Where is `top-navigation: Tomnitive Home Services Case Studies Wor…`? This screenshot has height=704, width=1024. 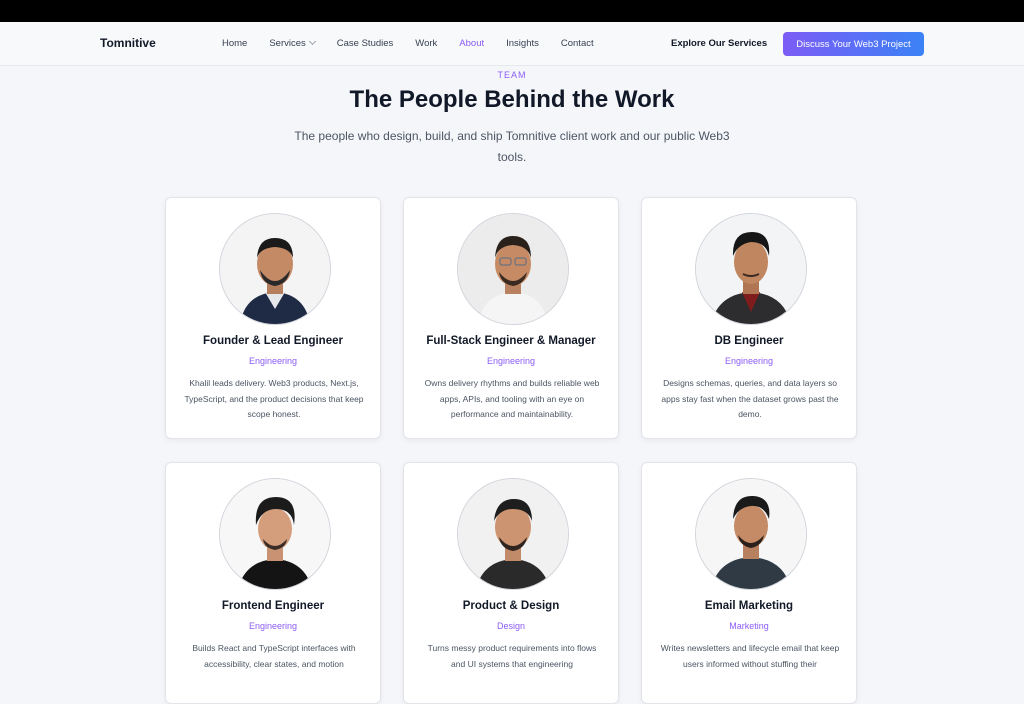 top-navigation: Tomnitive Home Services Case Studies Wor… is located at coordinates (512, 44).